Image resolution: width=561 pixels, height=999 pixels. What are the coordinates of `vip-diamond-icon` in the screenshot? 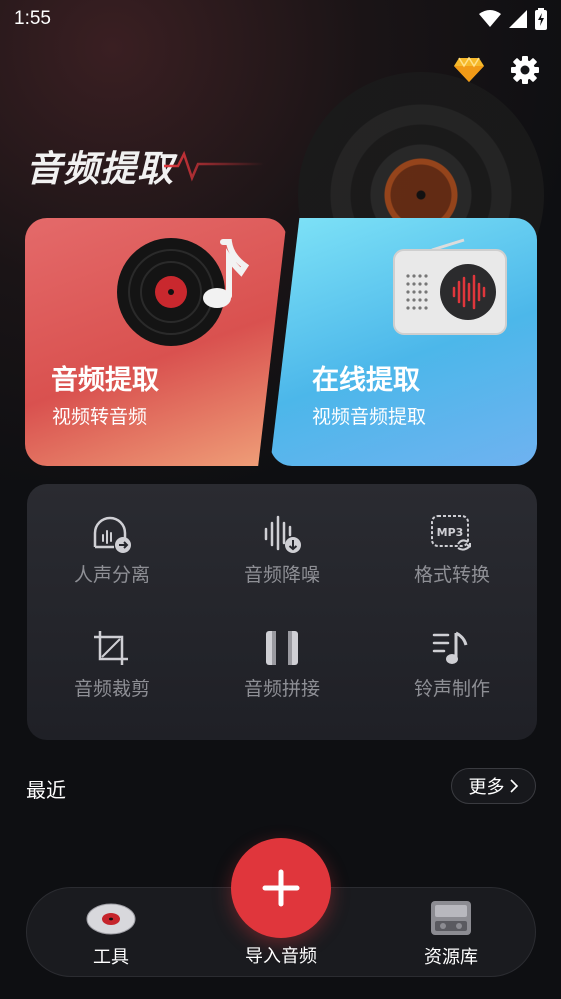 It's located at (469, 70).